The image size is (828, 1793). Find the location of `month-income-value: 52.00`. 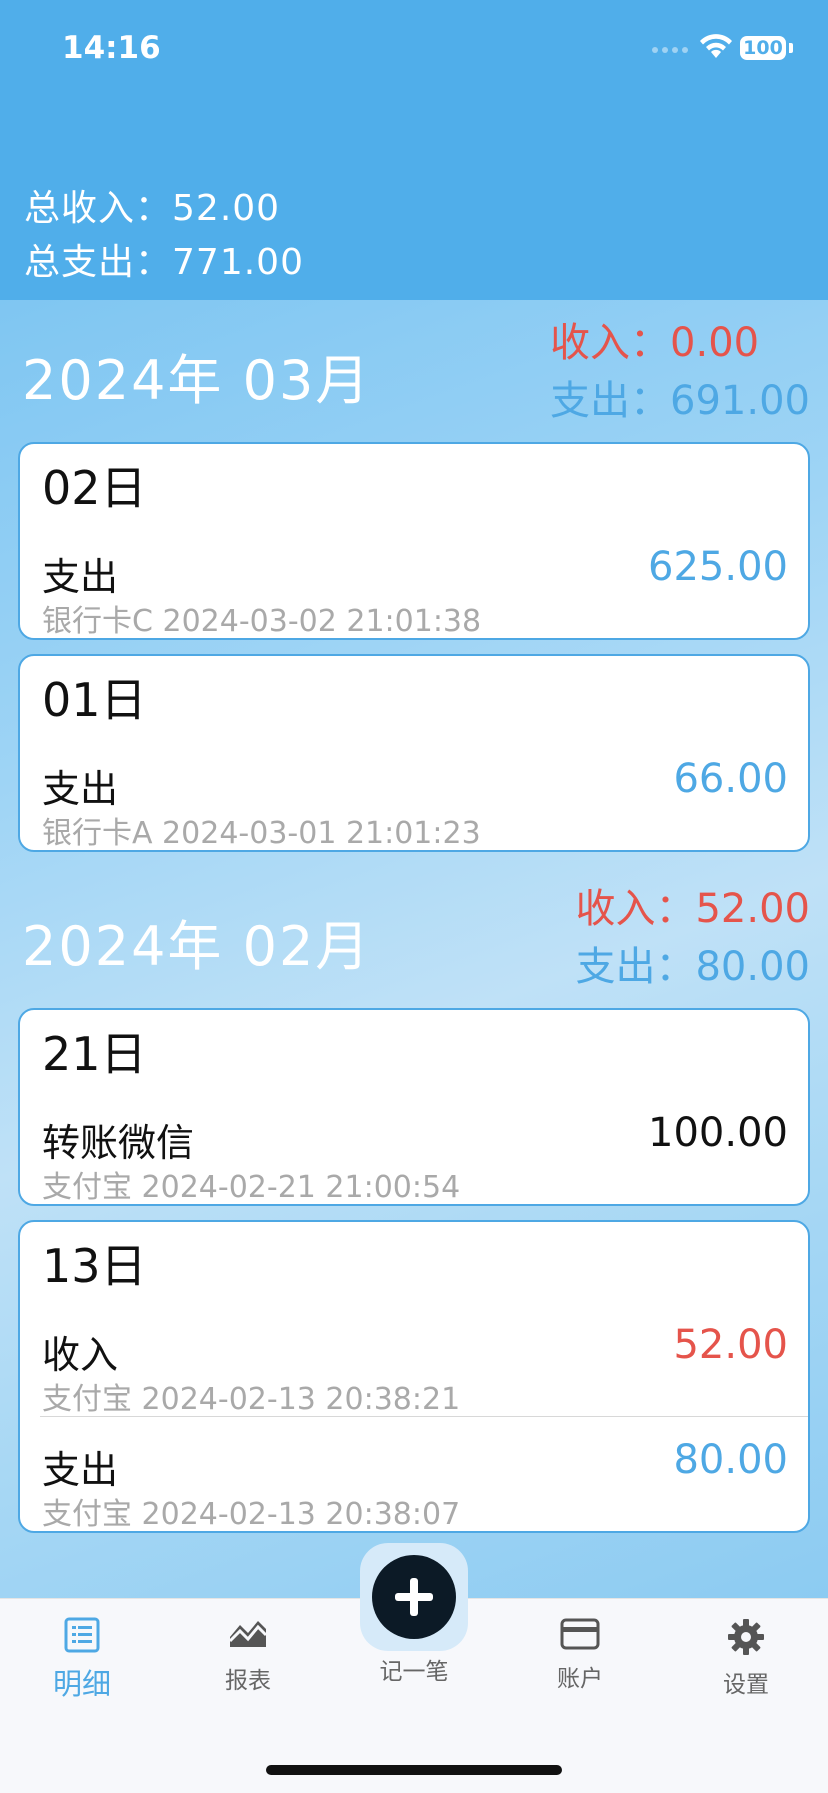

month-income-value: 52.00 is located at coordinates (752, 909).